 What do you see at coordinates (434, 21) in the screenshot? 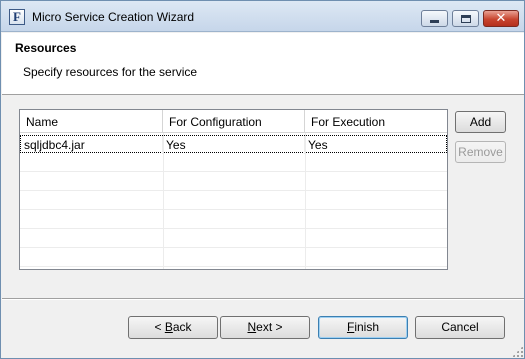
I see `minimize-icon` at bounding box center [434, 21].